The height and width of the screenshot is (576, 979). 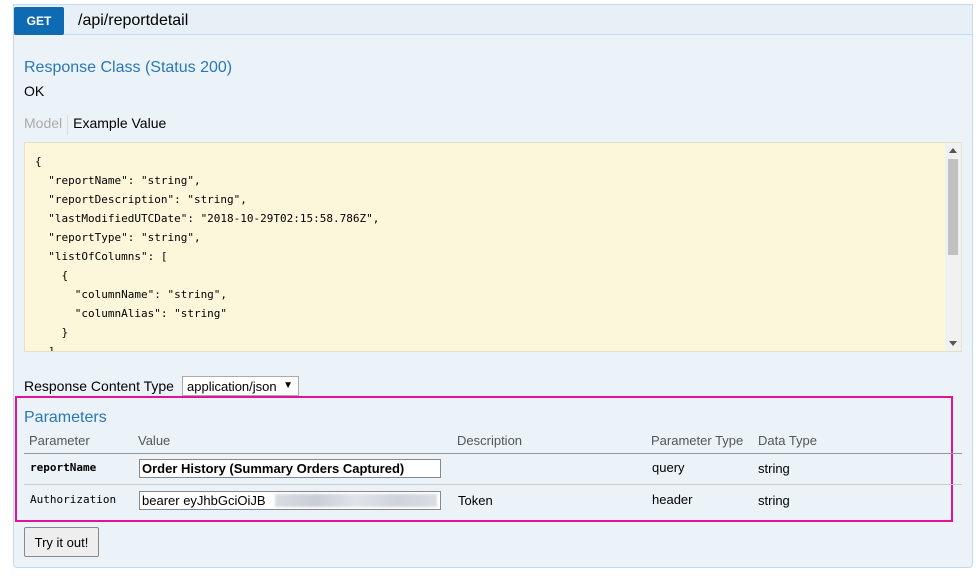 I want to click on header-value: Value, so click(x=154, y=440).